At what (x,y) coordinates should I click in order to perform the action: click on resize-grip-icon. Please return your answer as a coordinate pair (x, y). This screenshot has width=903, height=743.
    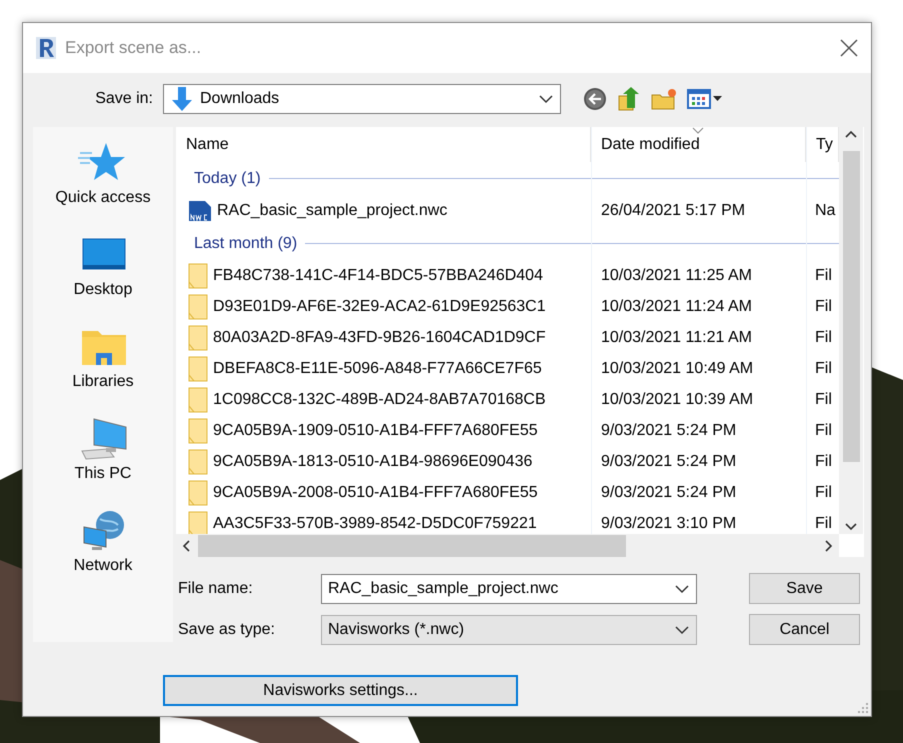
    Looking at the image, I should click on (863, 708).